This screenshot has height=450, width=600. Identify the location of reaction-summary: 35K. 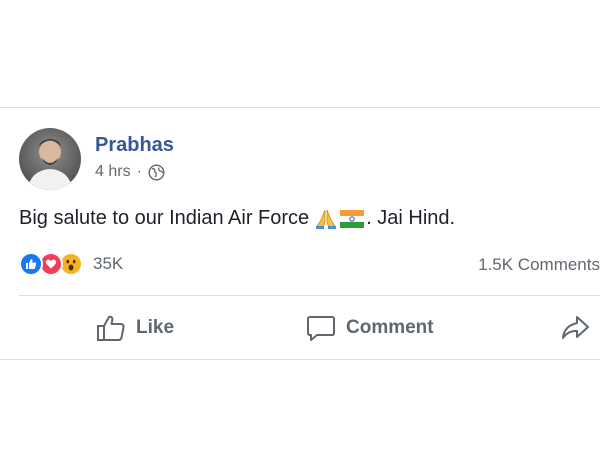
(71, 264).